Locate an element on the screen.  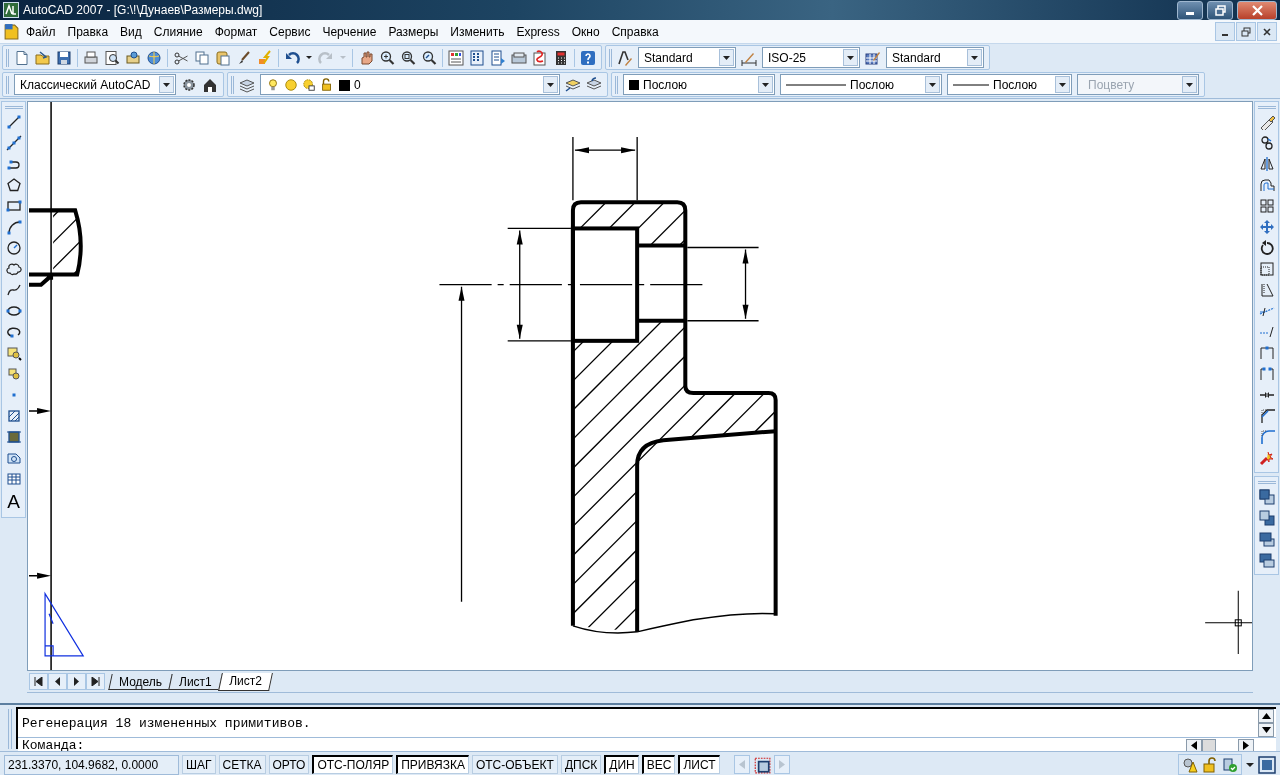
bring-above-icon is located at coordinates (1266, 539).